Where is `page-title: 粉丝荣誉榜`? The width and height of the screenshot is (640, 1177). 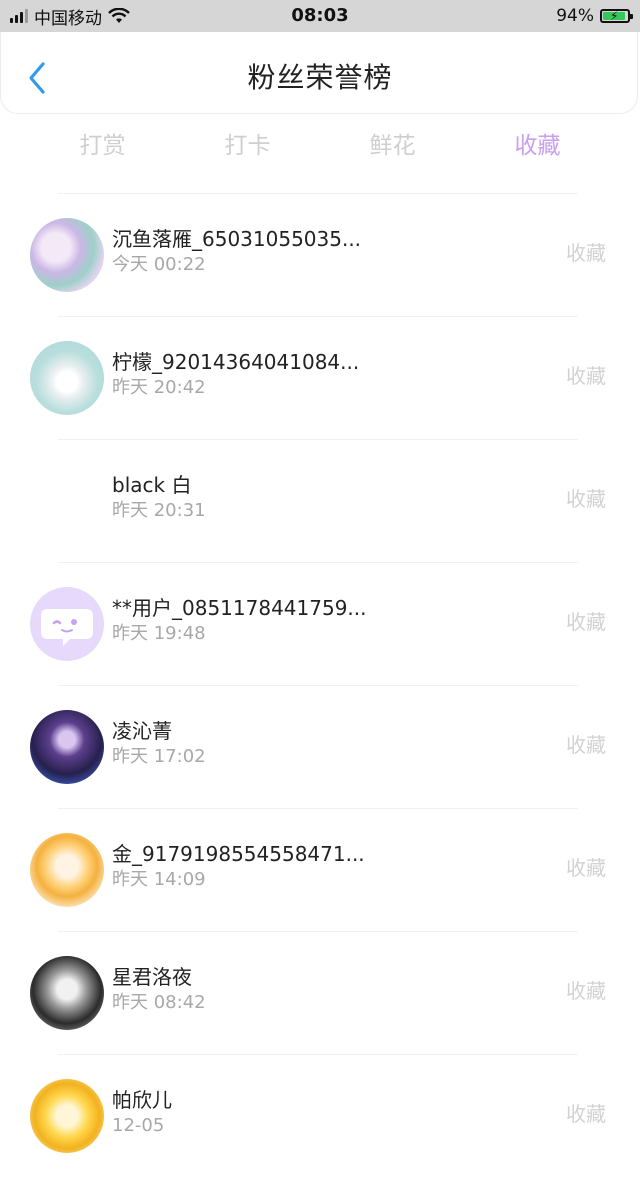 page-title: 粉丝荣誉榜 is located at coordinates (320, 77).